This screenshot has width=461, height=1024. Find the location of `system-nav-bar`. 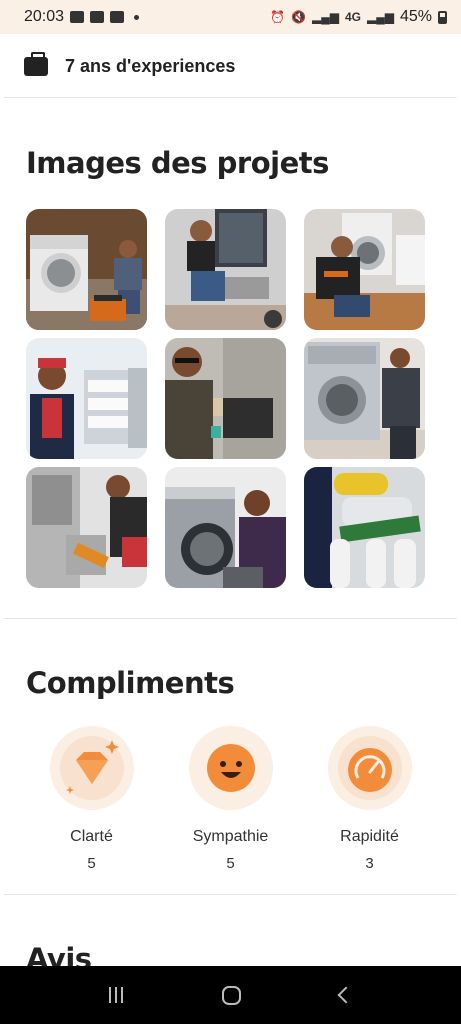

system-nav-bar is located at coordinates (230, 995).